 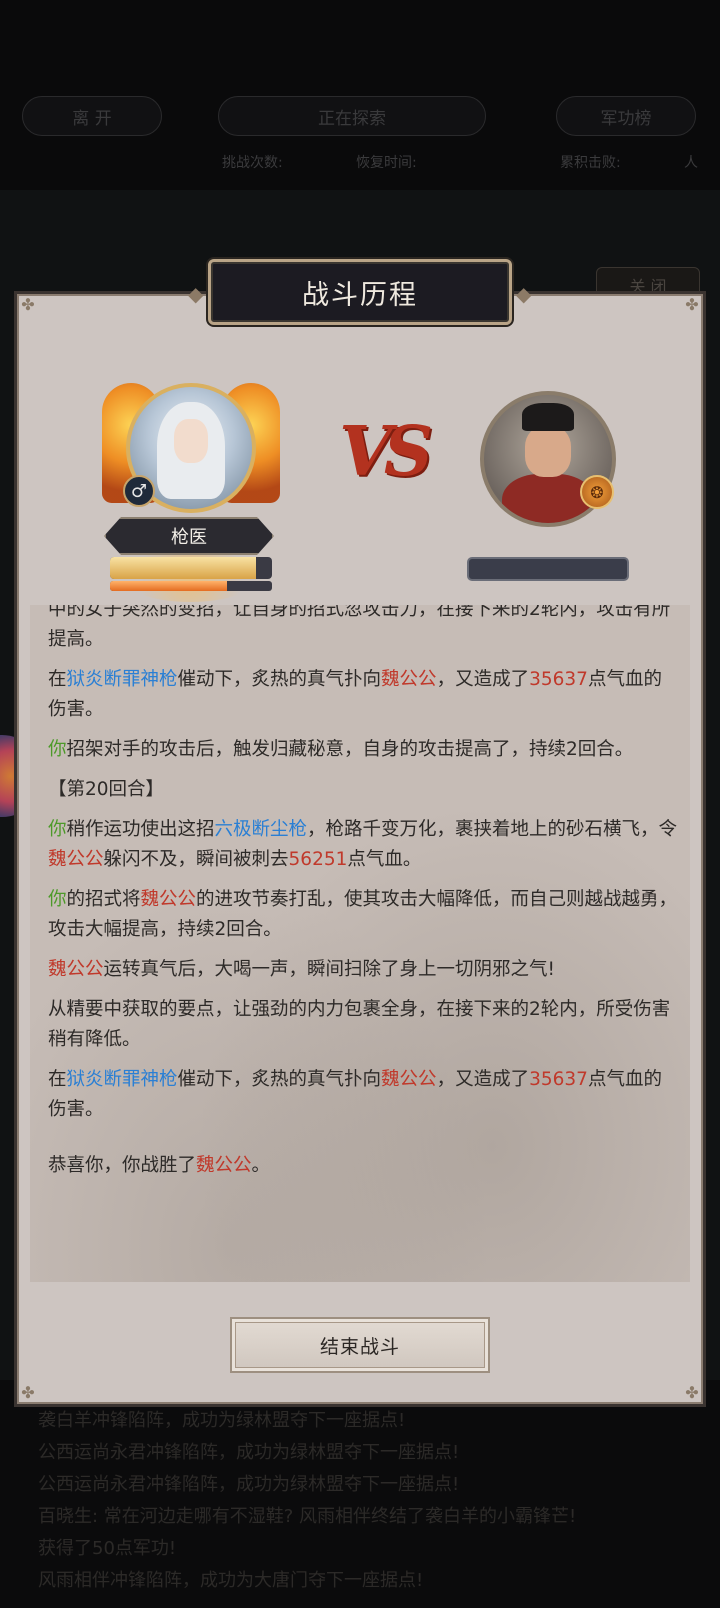 What do you see at coordinates (386, 163) in the screenshot?
I see `recover-time-label: 恢复时间:` at bounding box center [386, 163].